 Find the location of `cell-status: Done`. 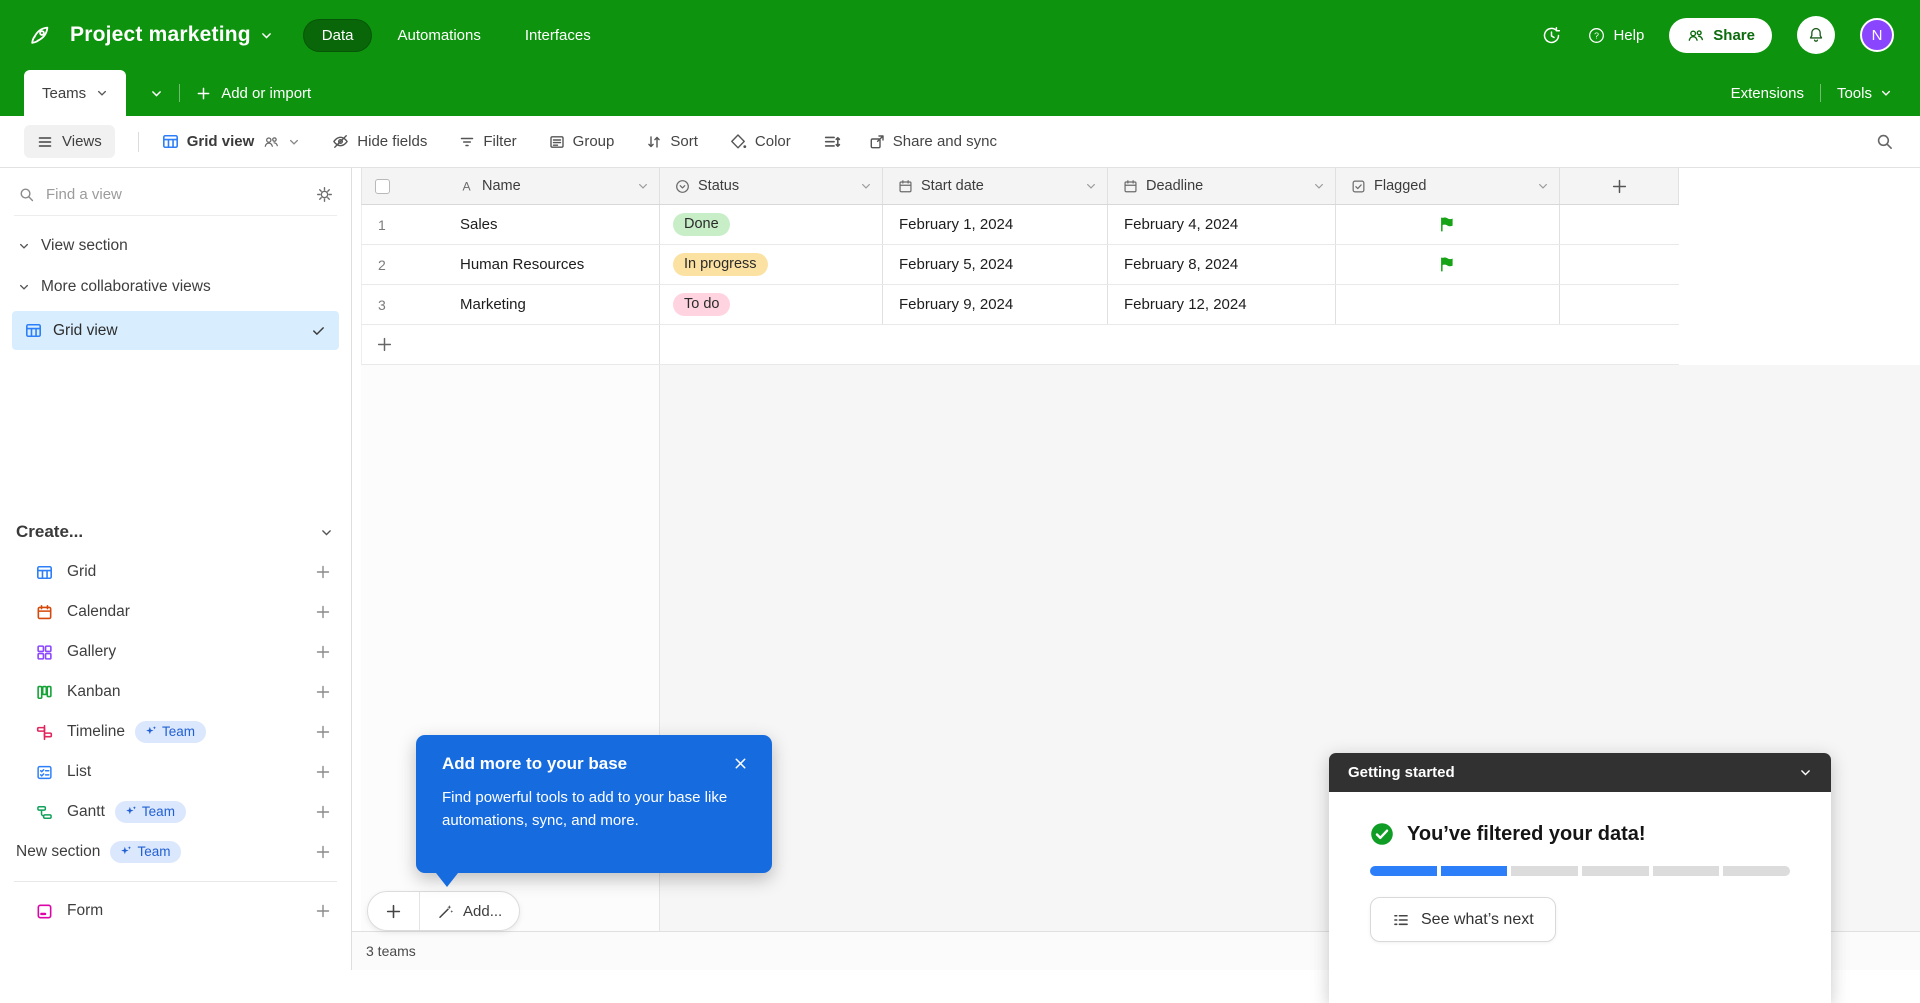

cell-status: Done is located at coordinates (771, 224).